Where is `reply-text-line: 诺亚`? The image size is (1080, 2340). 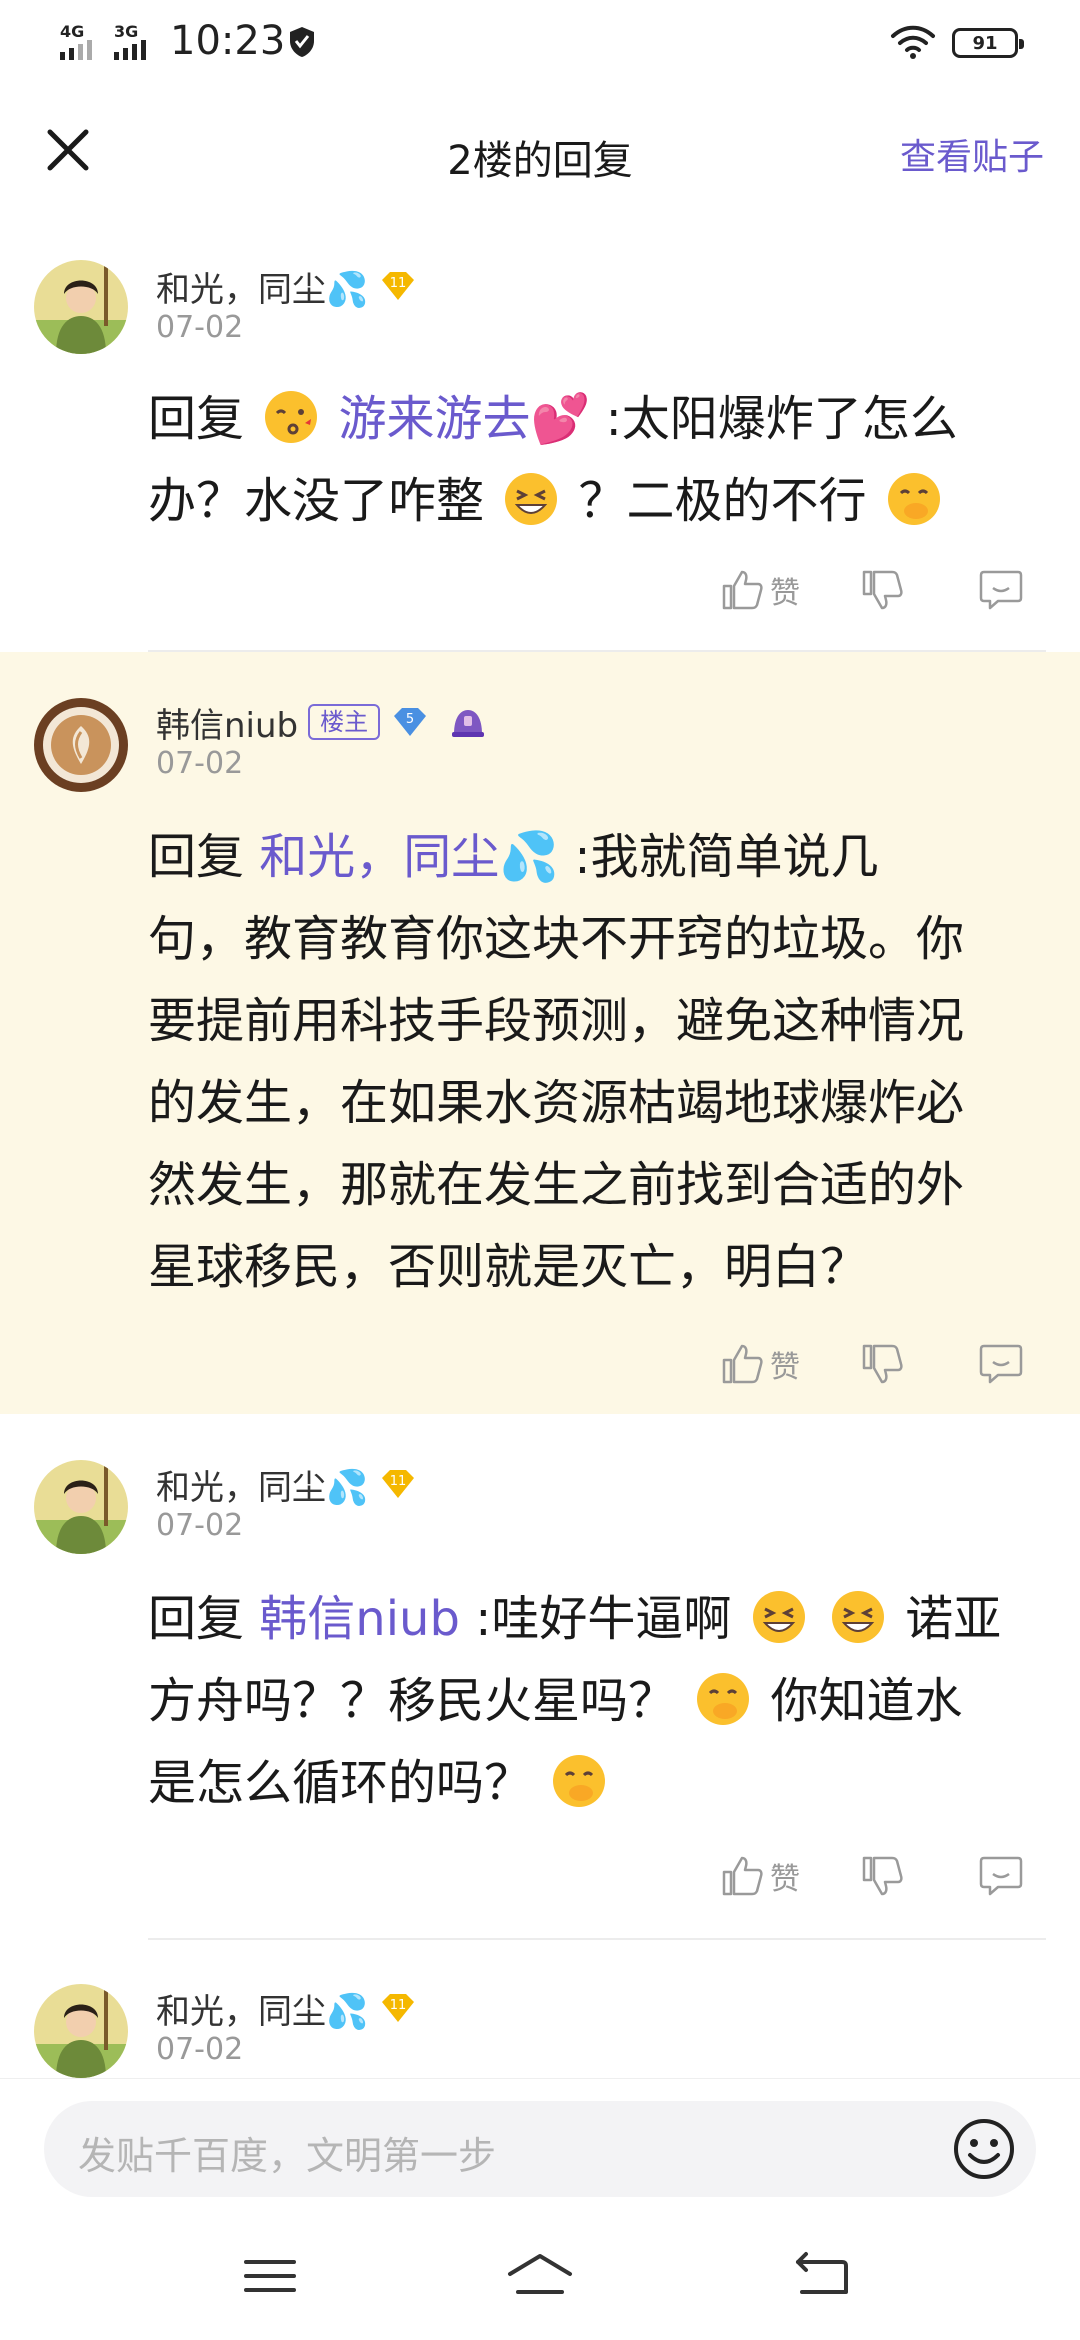 reply-text-line: 诺亚 is located at coordinates (953, 1619).